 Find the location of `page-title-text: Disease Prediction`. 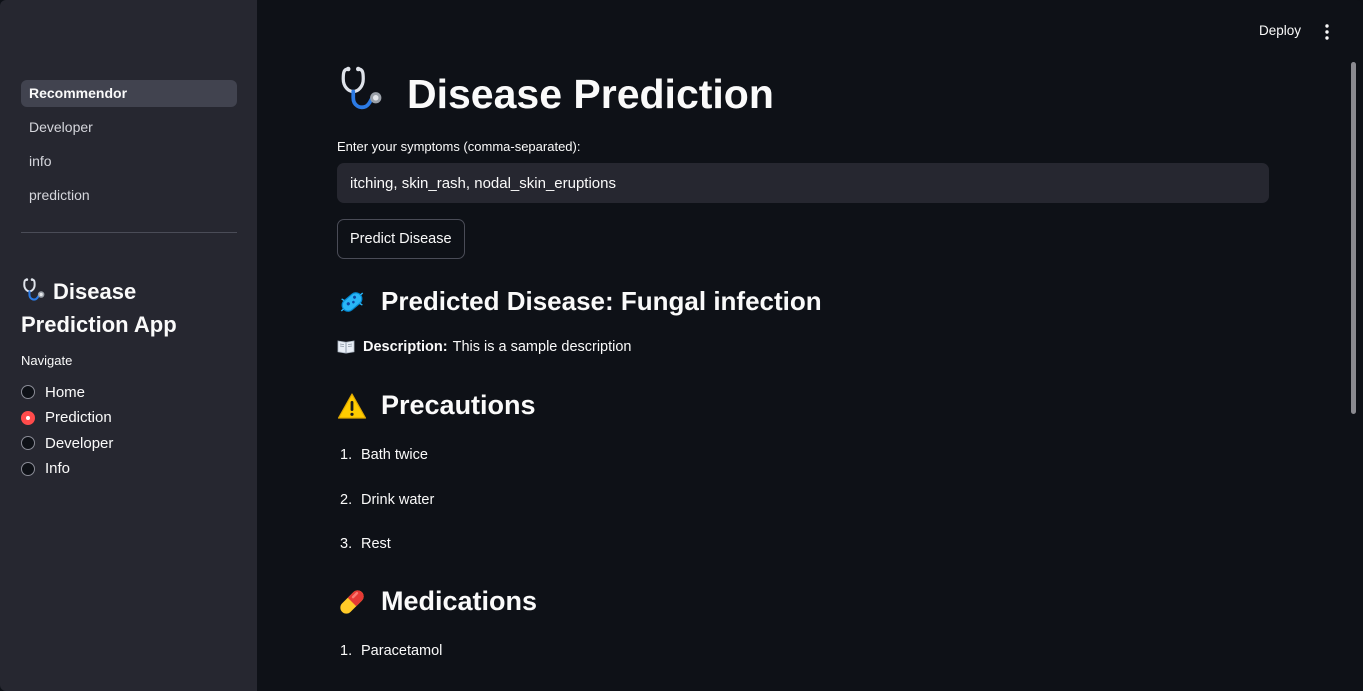

page-title-text: Disease Prediction is located at coordinates (590, 93).